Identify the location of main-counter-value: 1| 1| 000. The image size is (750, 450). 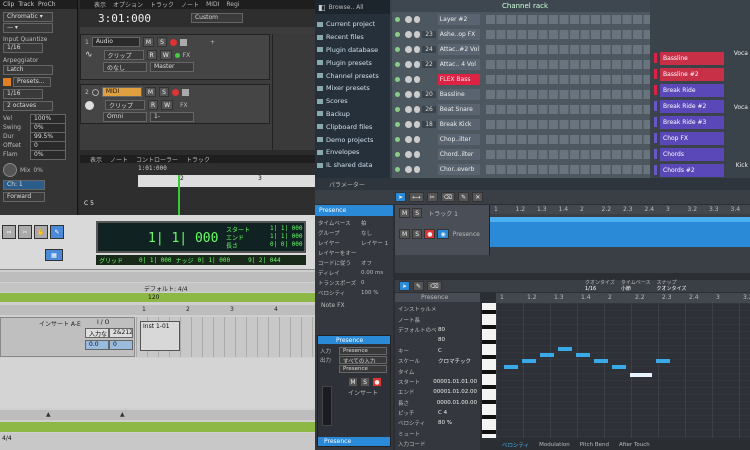
(183, 238).